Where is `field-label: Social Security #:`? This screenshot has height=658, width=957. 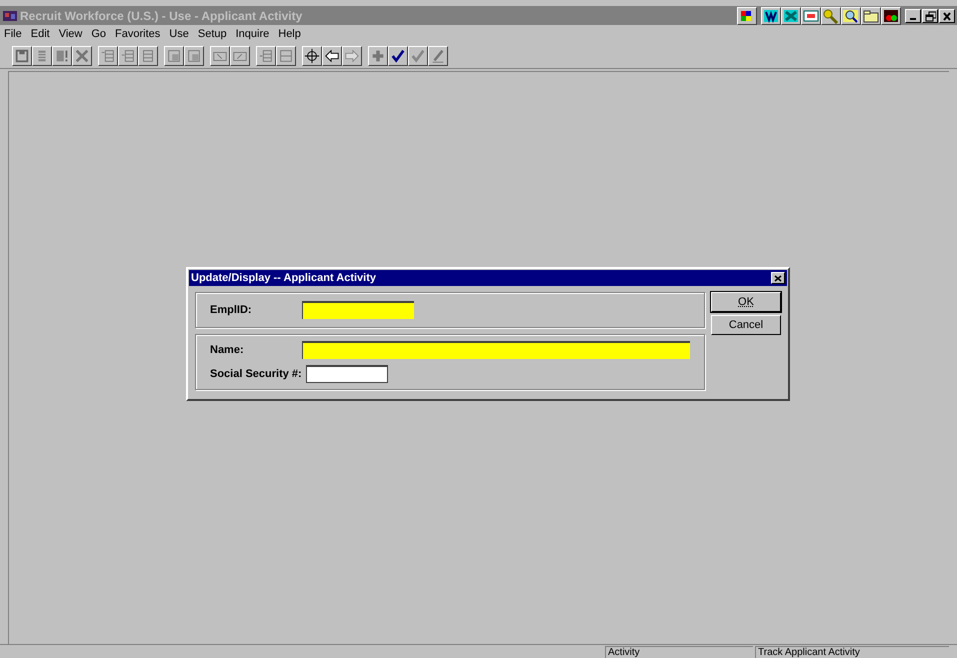
field-label: Social Security #: is located at coordinates (256, 374).